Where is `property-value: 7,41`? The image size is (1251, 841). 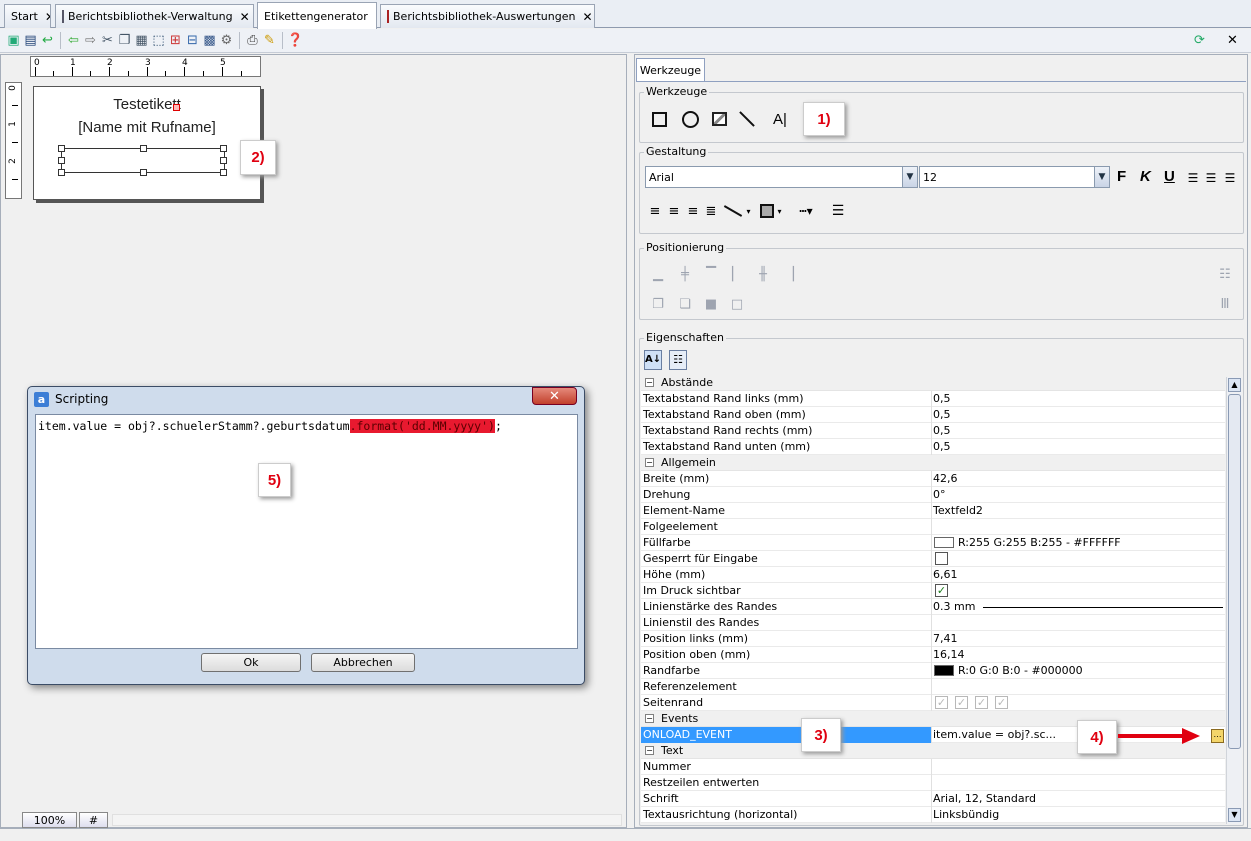 property-value: 7,41 is located at coordinates (945, 638).